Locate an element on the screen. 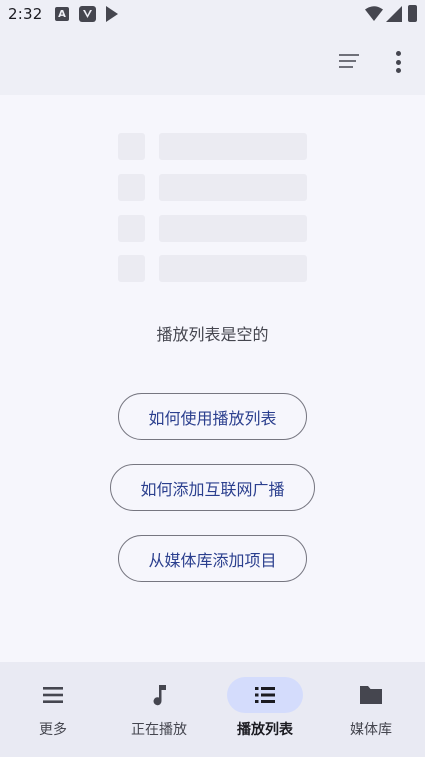  status-bar: 2:32 A is located at coordinates (212, 15).